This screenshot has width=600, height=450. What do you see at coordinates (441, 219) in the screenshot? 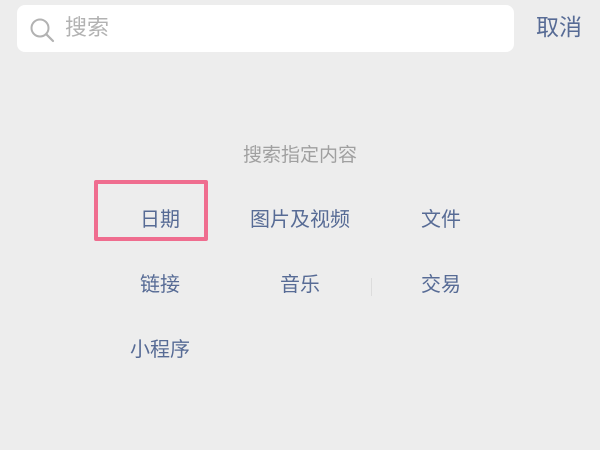
I see `option-files: 文件` at bounding box center [441, 219].